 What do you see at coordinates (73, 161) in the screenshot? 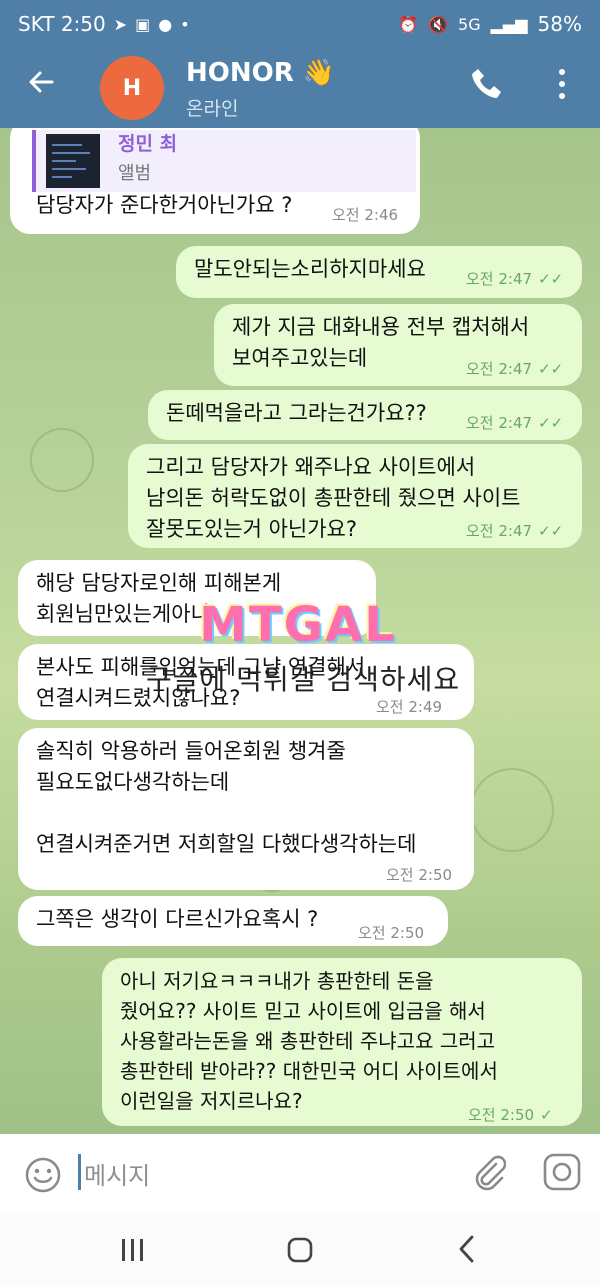
I see `album-thumbnail` at bounding box center [73, 161].